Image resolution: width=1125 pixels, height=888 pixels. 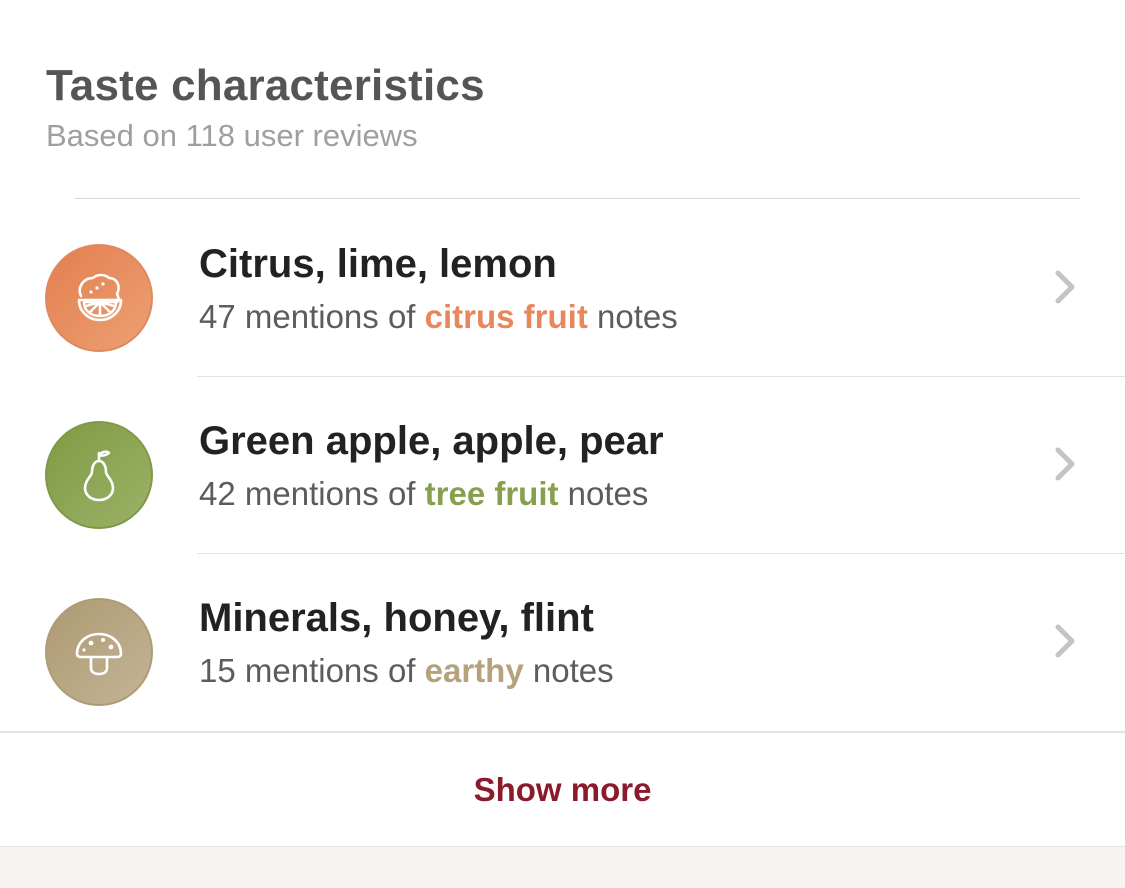 What do you see at coordinates (312, 493) in the screenshot?
I see `mentions-count: 42 mentions of` at bounding box center [312, 493].